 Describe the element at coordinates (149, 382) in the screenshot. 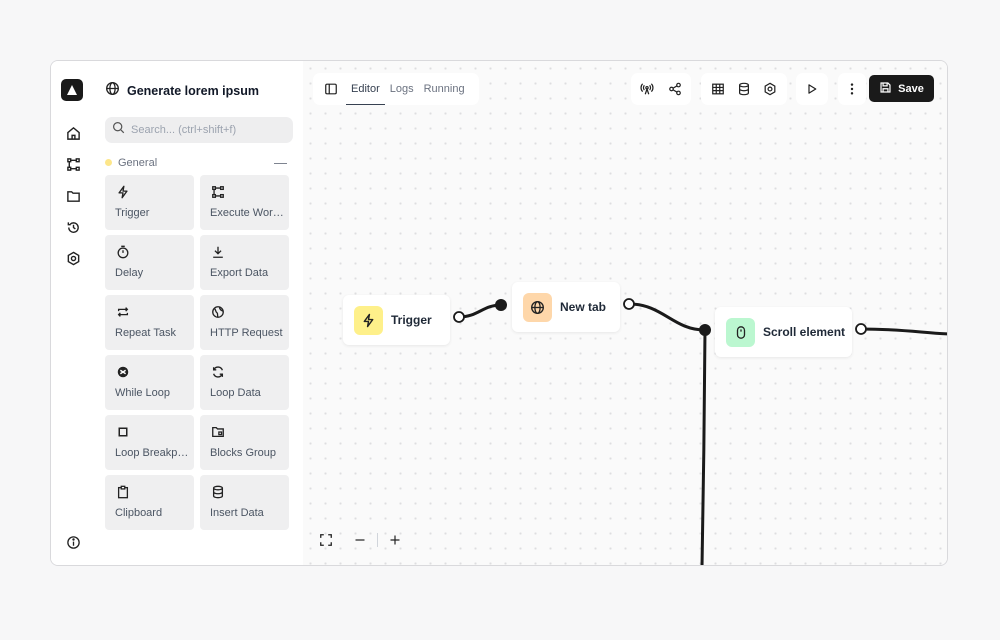

I see `block-while-loop: While Loop` at that location.